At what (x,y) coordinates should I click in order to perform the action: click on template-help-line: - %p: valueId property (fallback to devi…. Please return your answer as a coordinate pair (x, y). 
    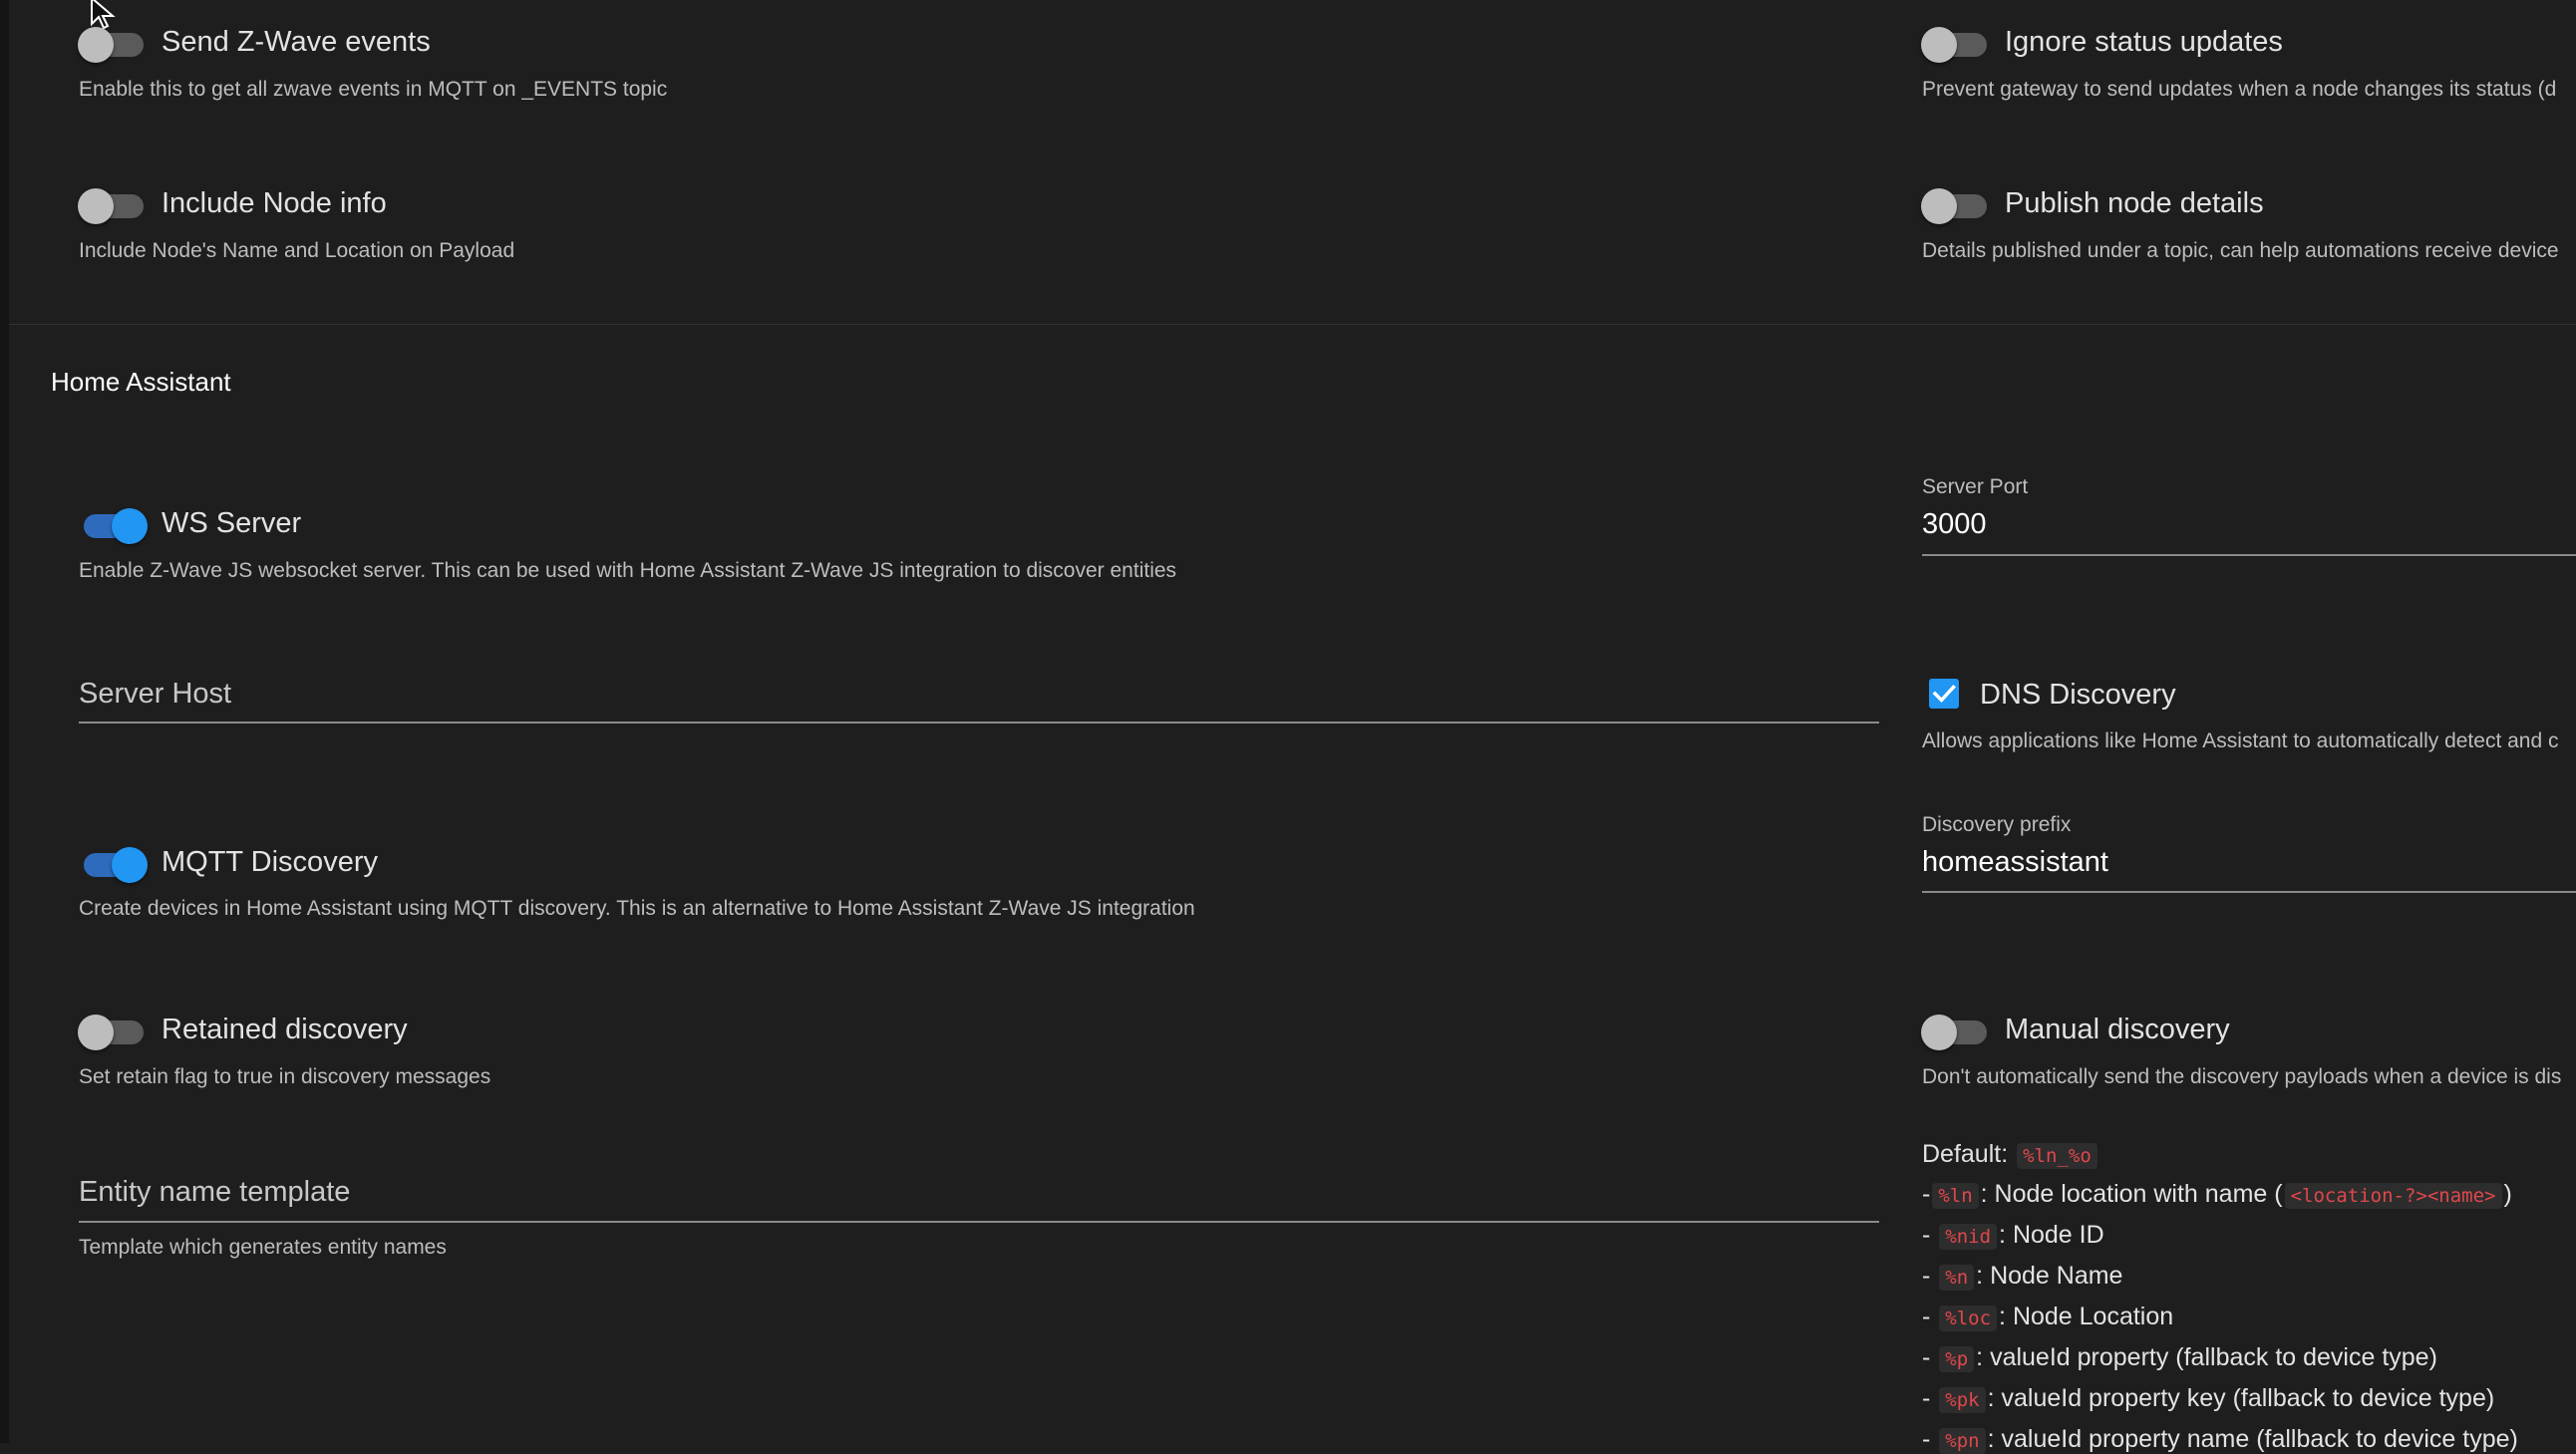
    Looking at the image, I should click on (2179, 1357).